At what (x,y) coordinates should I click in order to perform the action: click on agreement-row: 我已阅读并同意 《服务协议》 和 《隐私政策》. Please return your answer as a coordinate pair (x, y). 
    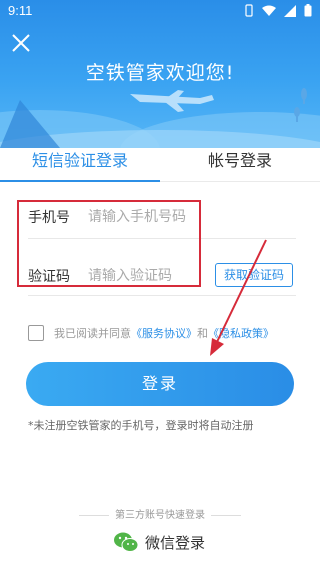
    Looking at the image, I should click on (168, 333).